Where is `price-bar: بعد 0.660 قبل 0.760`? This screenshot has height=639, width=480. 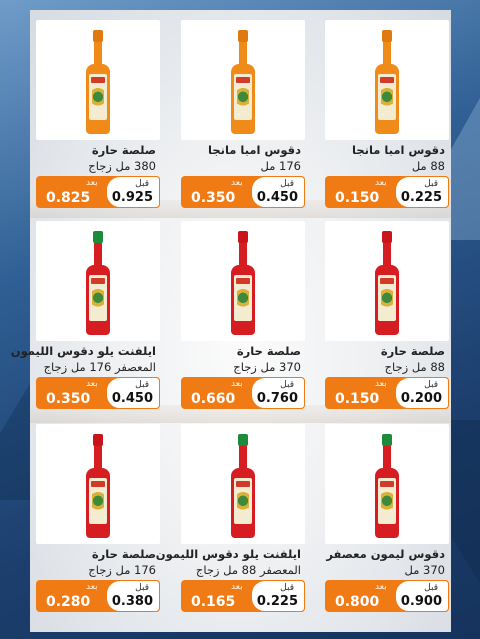 price-bar: بعد 0.660 قبل 0.760 is located at coordinates (243, 393).